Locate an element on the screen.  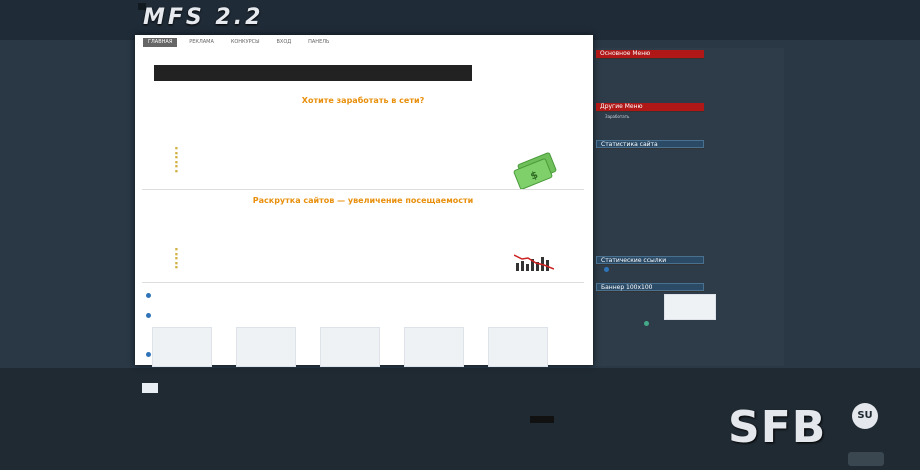
stats-title: Статистика сайта is located at coordinates (650, 144).